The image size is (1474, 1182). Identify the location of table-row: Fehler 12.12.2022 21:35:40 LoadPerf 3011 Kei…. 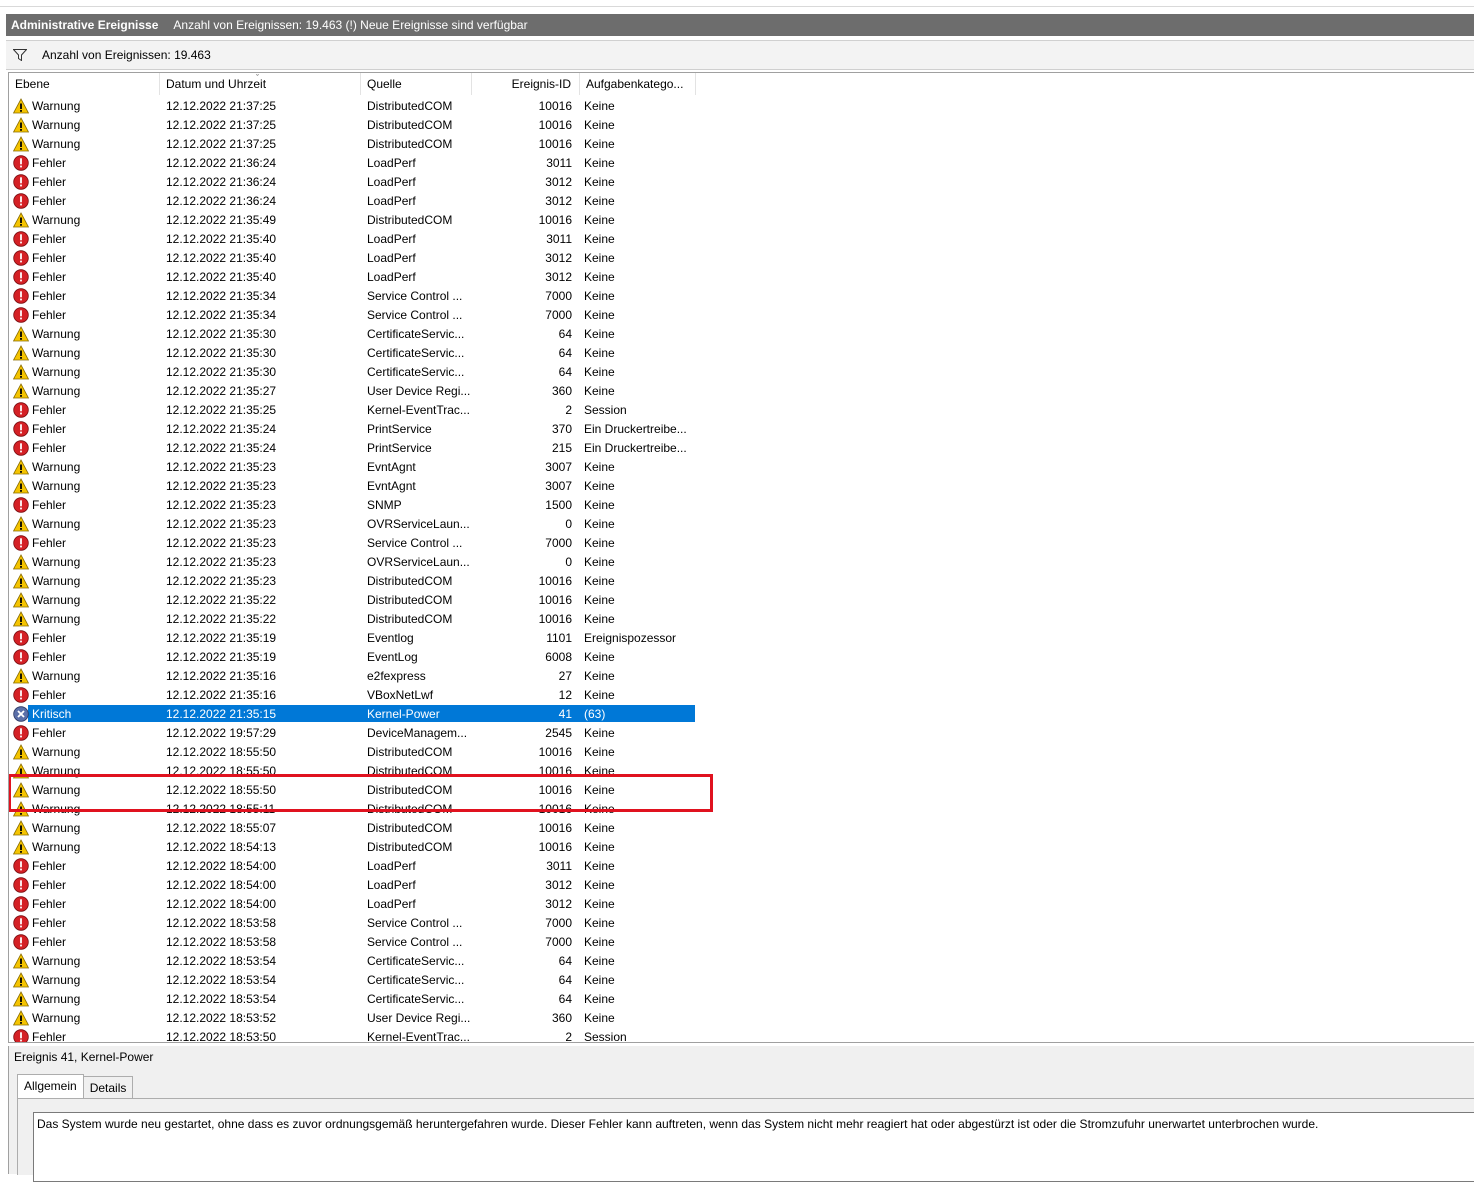
(741, 238).